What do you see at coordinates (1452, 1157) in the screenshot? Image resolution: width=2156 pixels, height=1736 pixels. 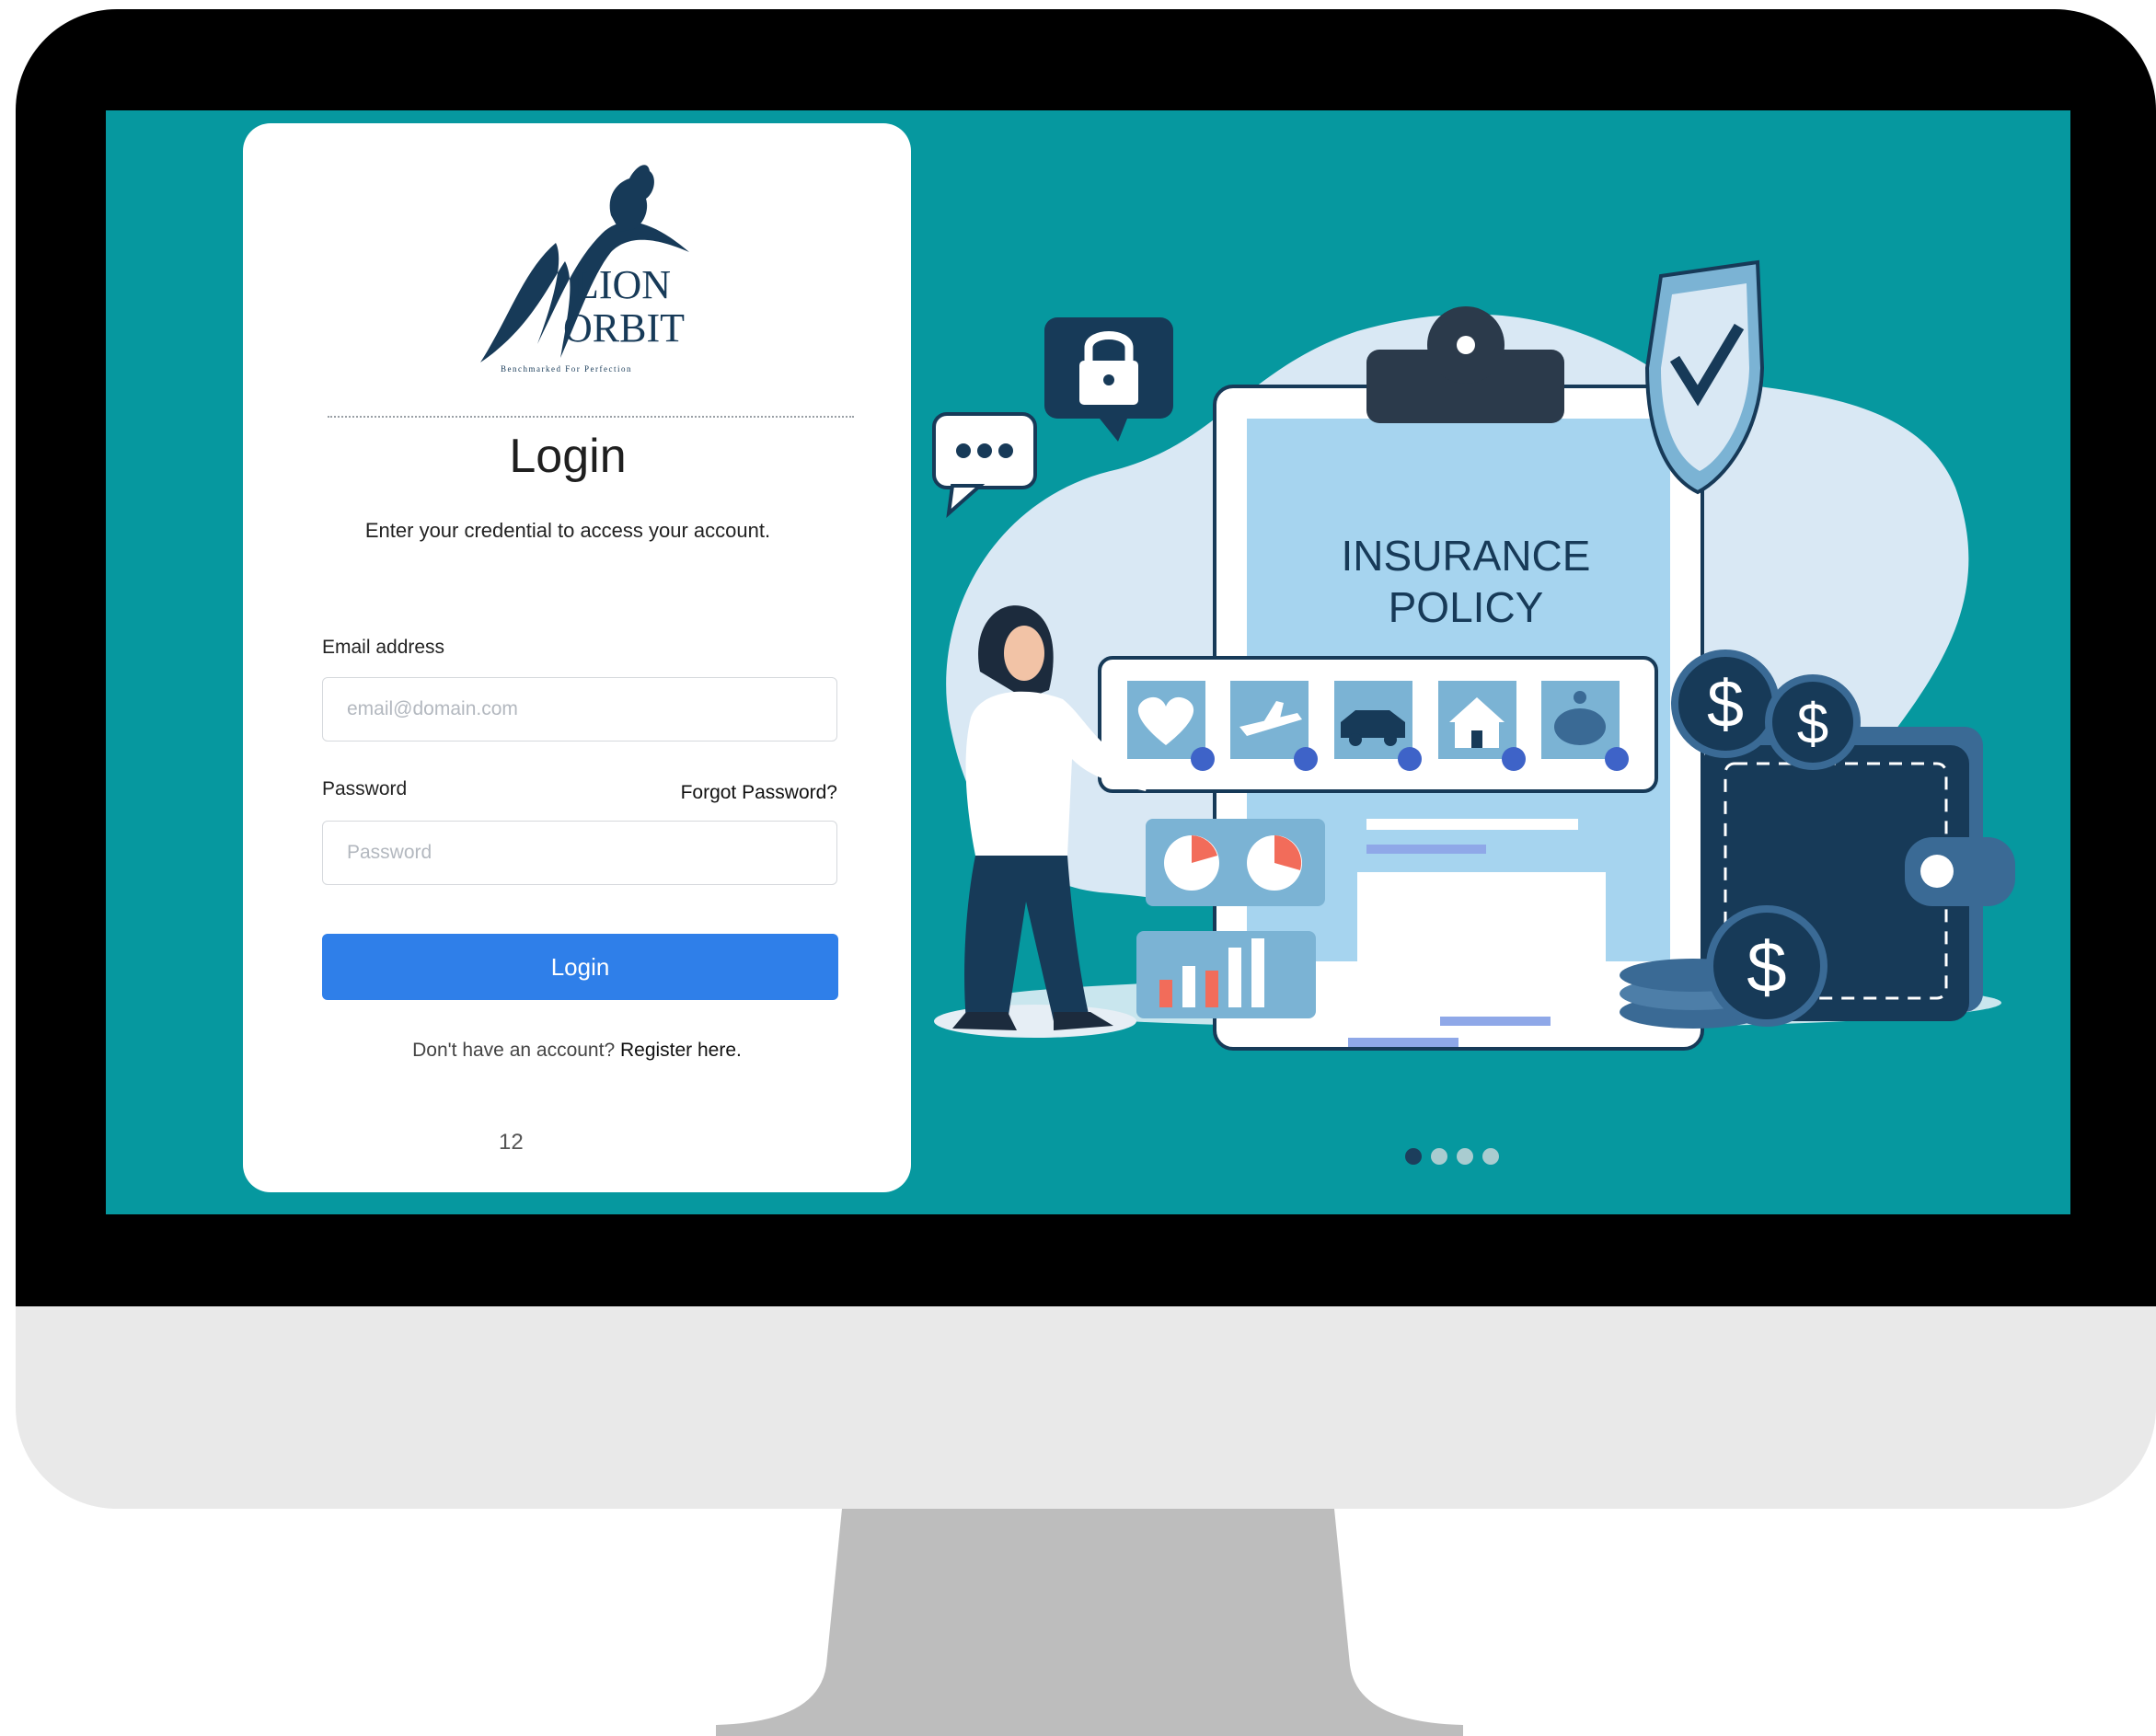 I see `carousel-dots` at bounding box center [1452, 1157].